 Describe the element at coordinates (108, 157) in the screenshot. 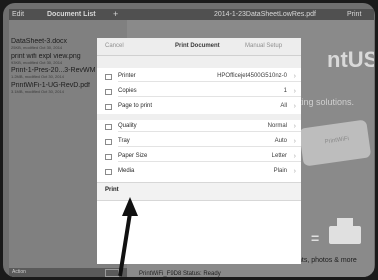

I see `paper-icon` at that location.